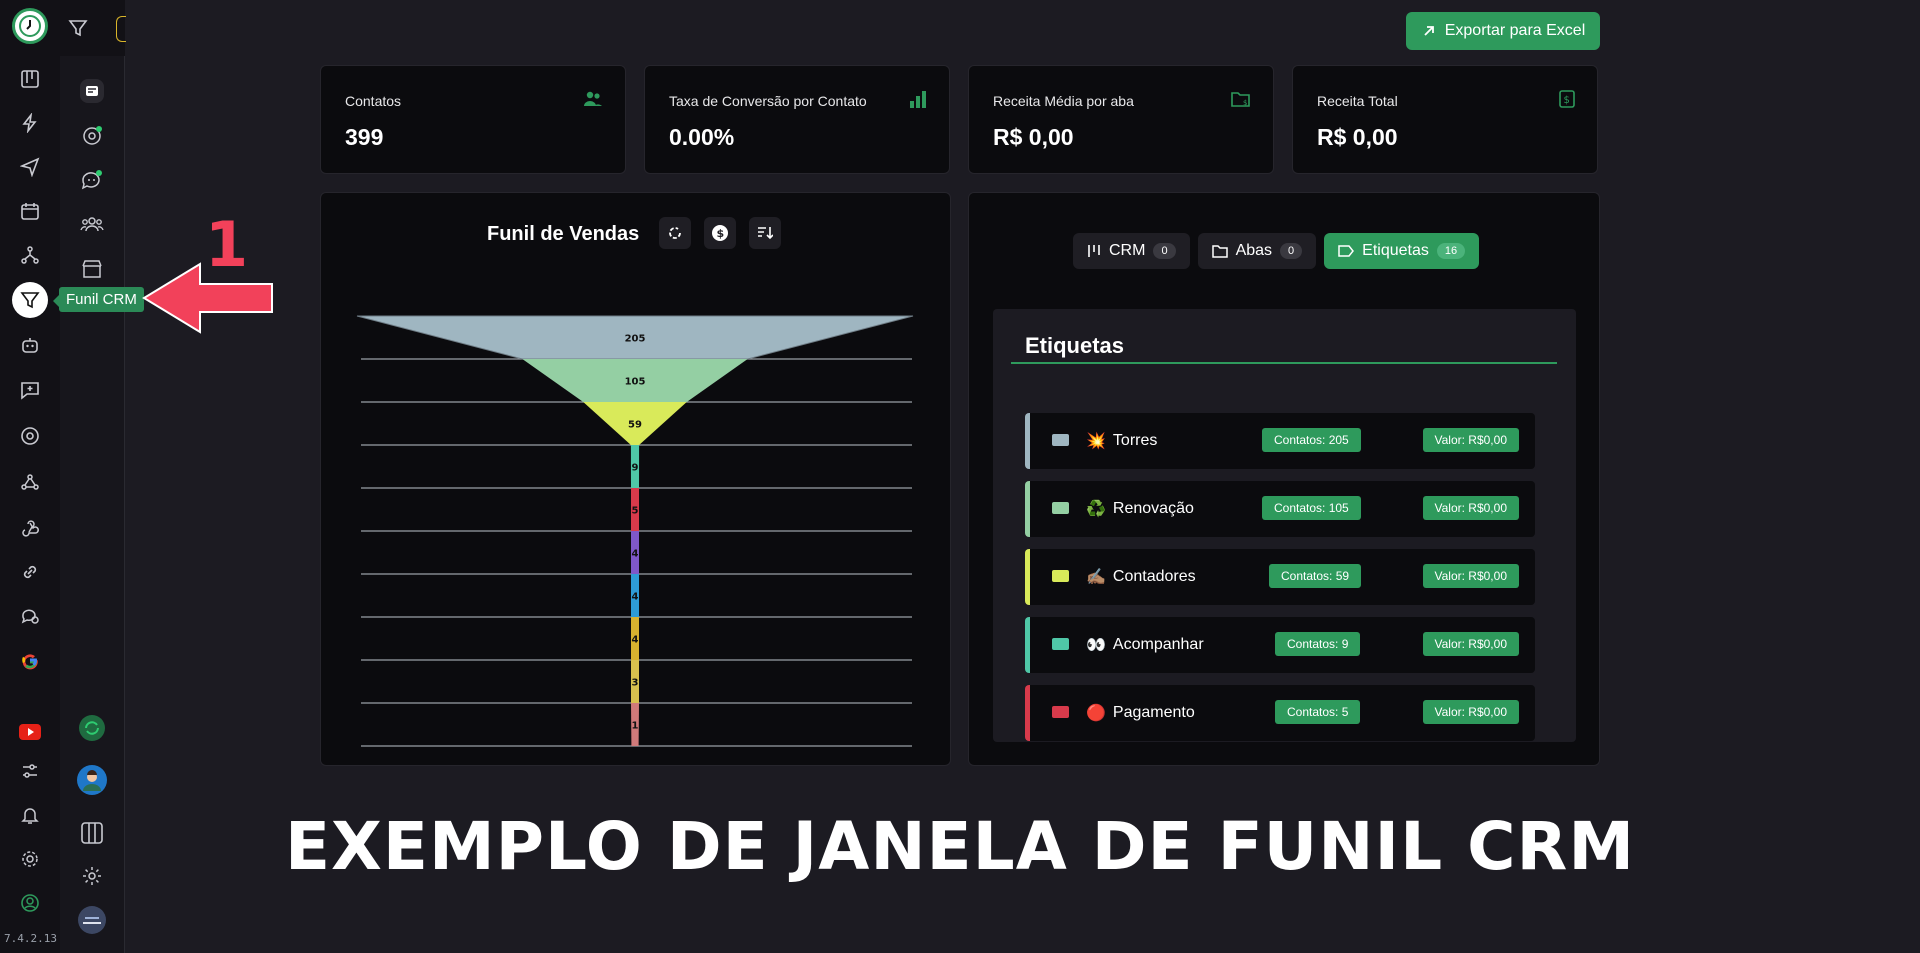 The image size is (1920, 953). I want to click on link-icon, so click(30, 572).